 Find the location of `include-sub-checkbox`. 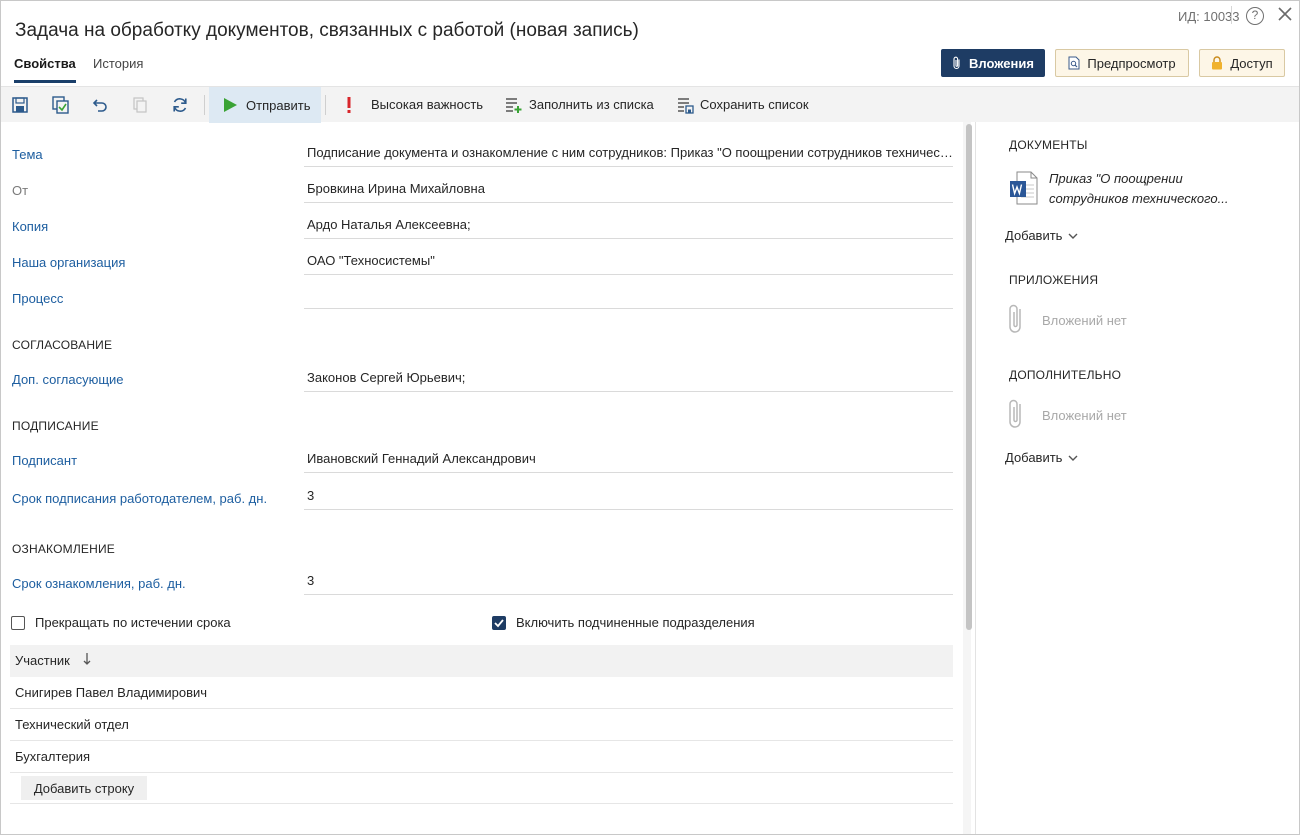

include-sub-checkbox is located at coordinates (499, 623).